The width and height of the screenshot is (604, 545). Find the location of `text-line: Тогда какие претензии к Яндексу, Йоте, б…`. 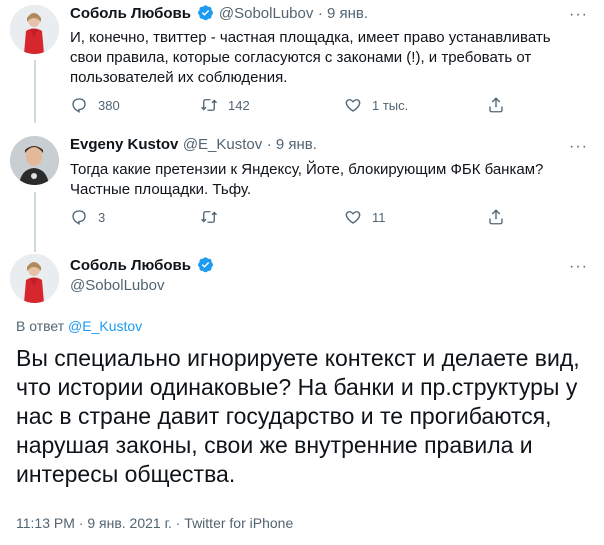

text-line: Тогда какие претензии к Яндексу, Йоте, б… is located at coordinates (307, 169).